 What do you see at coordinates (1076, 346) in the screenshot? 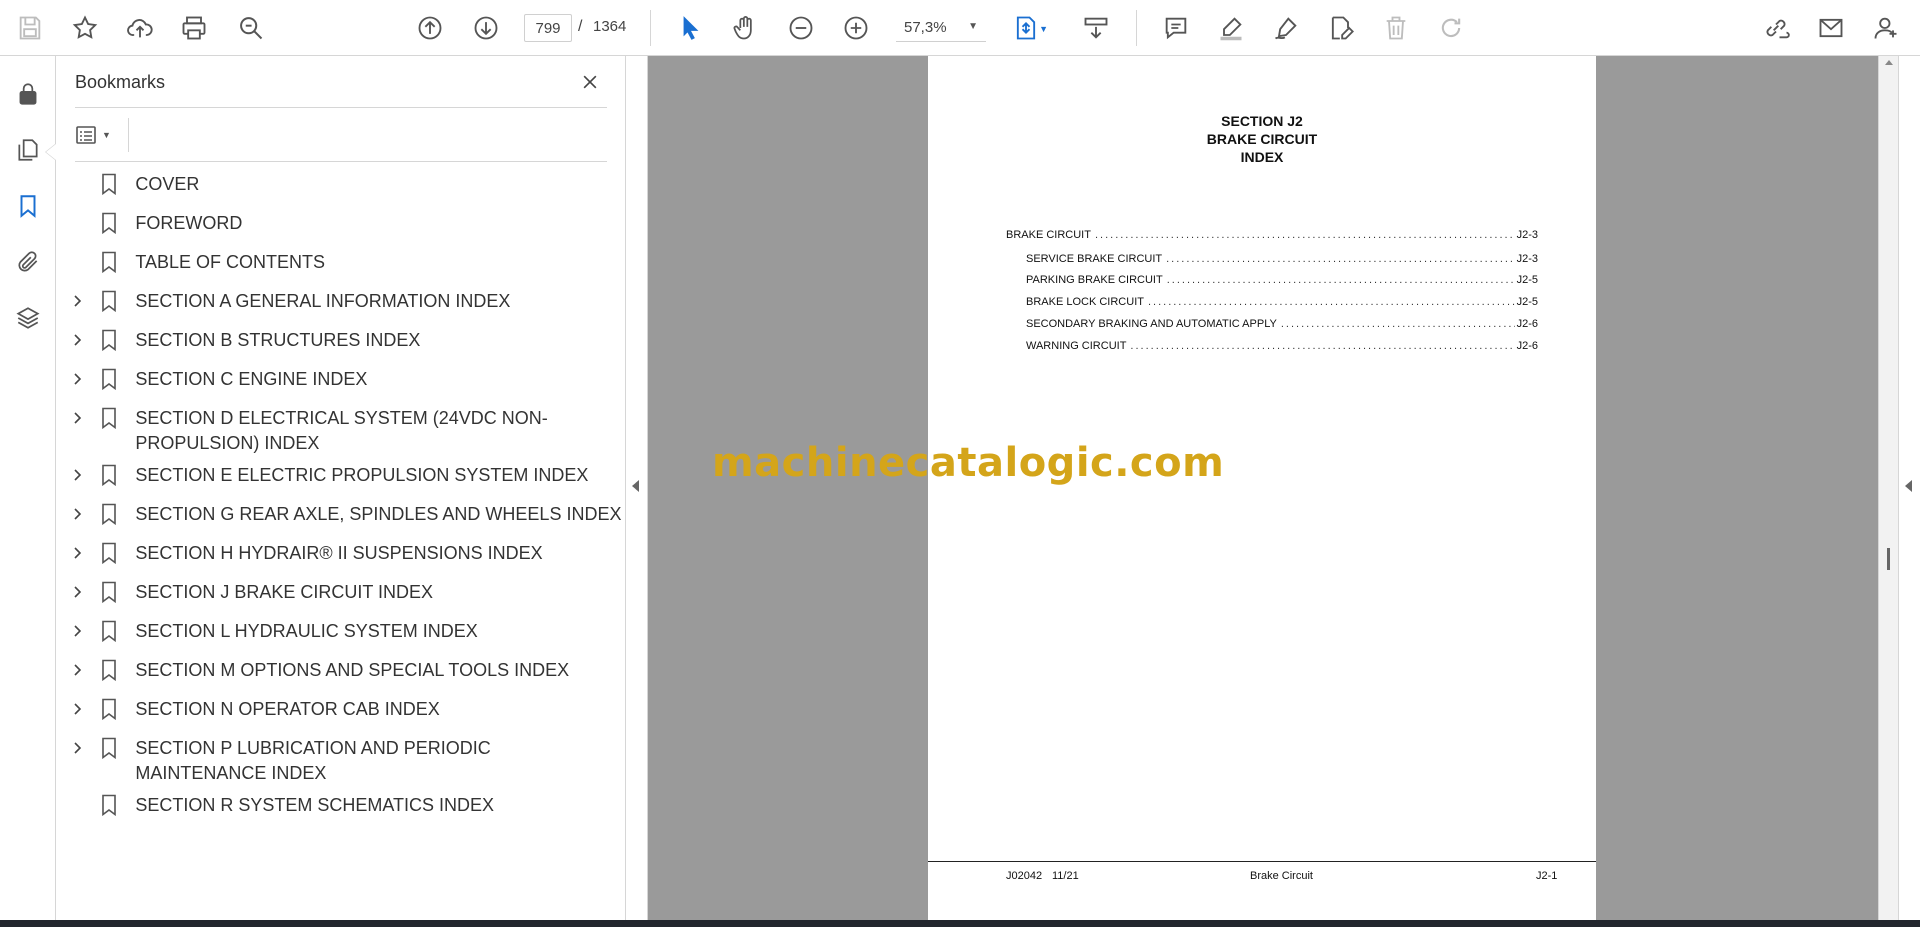
I see `toc-entry-title: WARNING CIRCUIT` at bounding box center [1076, 346].